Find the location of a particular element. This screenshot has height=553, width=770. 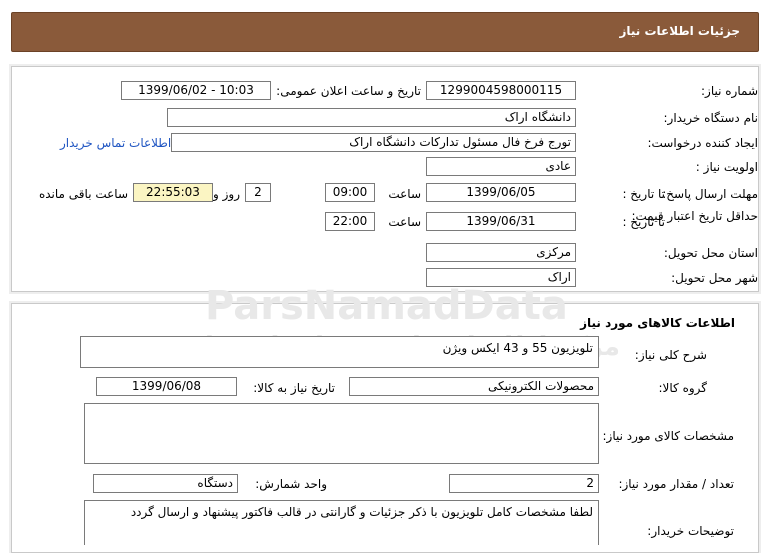

group-label: گروه کالا: is located at coordinates (683, 388).